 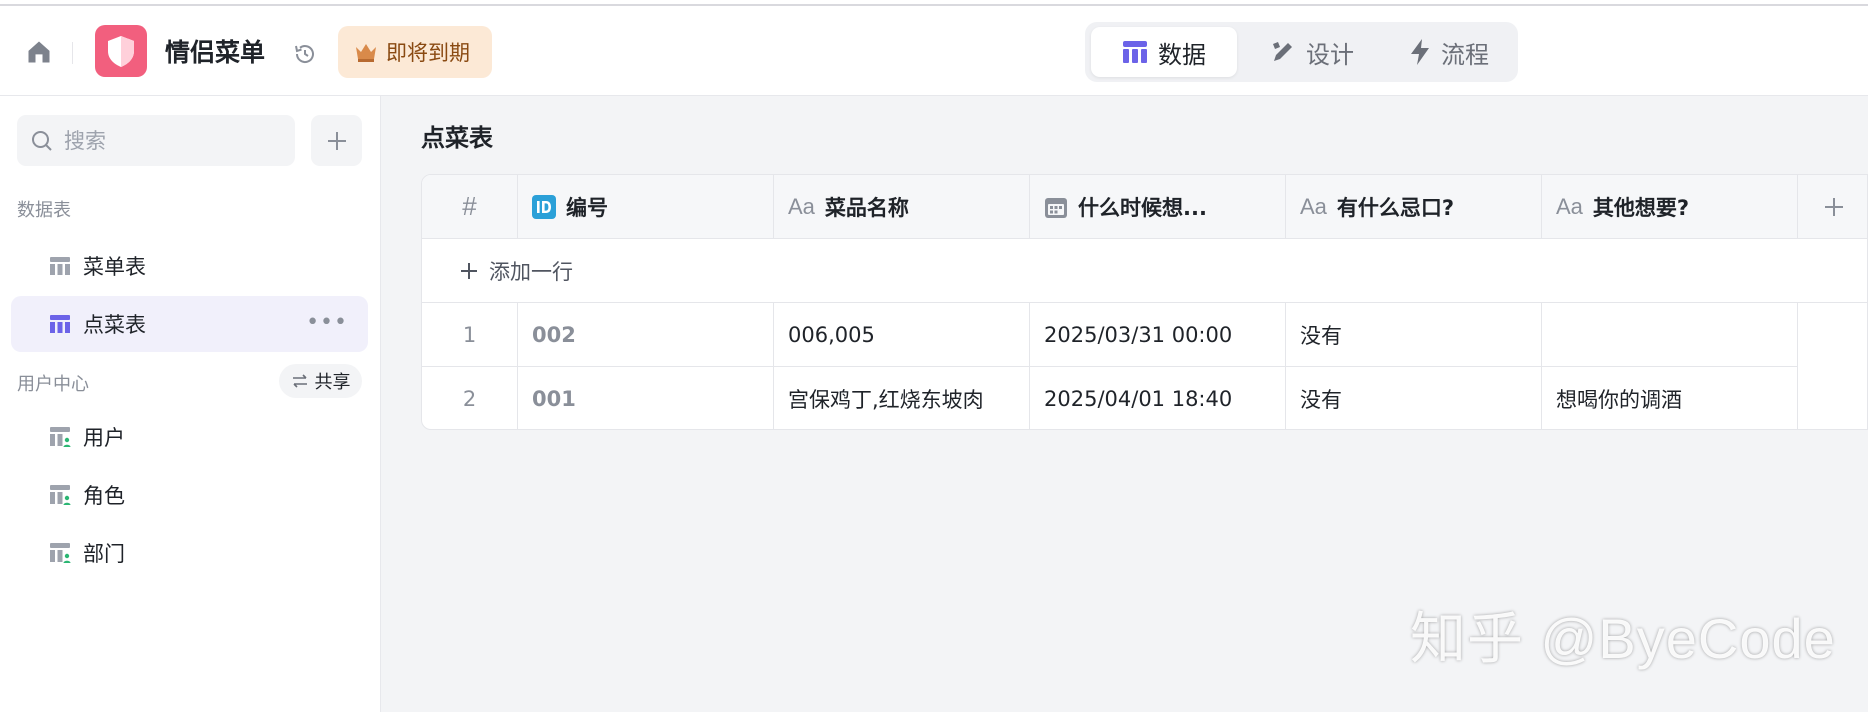 What do you see at coordinates (587, 207) in the screenshot?
I see `column-header-label: 编号` at bounding box center [587, 207].